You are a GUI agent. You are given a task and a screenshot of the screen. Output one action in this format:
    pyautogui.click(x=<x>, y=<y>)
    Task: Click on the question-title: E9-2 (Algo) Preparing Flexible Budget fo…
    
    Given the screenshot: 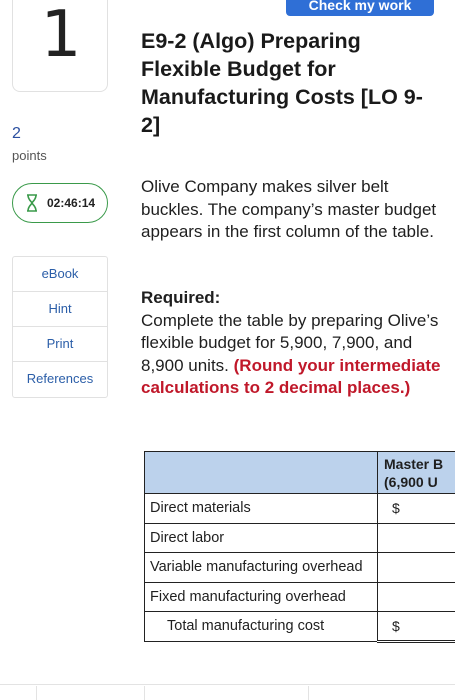 What is the action you would take?
    pyautogui.click(x=282, y=83)
    